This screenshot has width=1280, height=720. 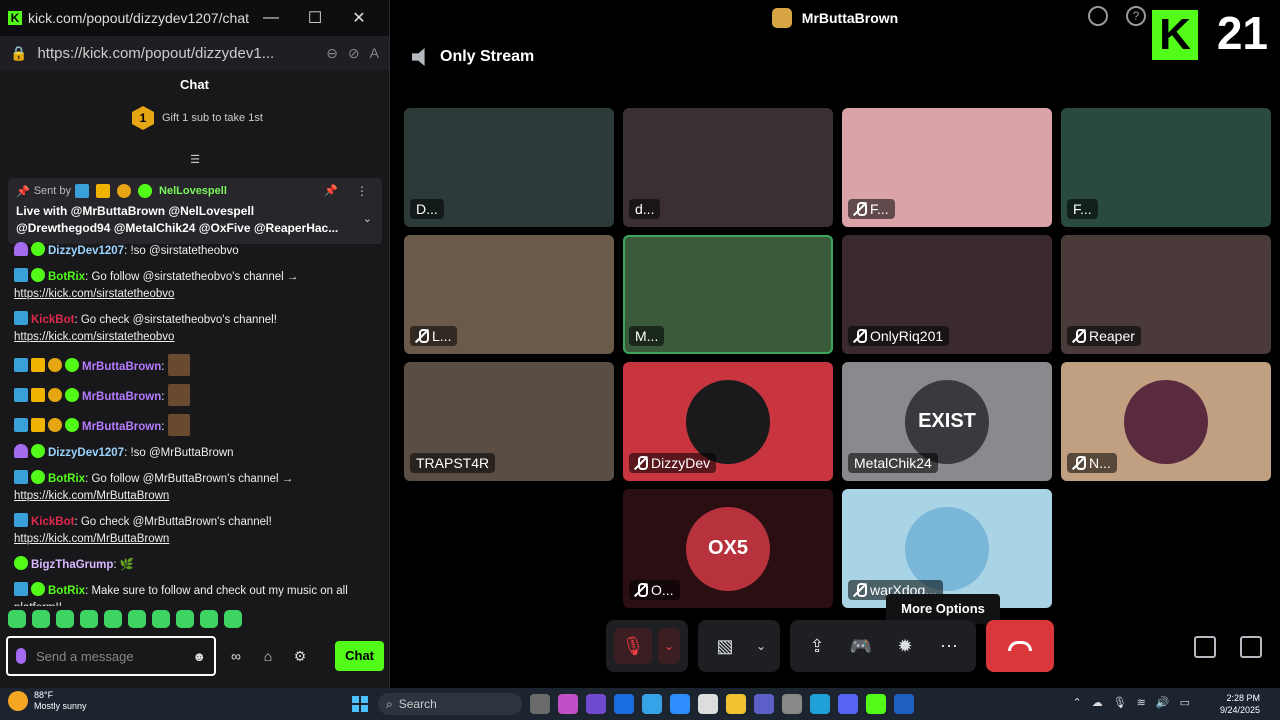 I want to click on settings-icon, so click(x=792, y=704).